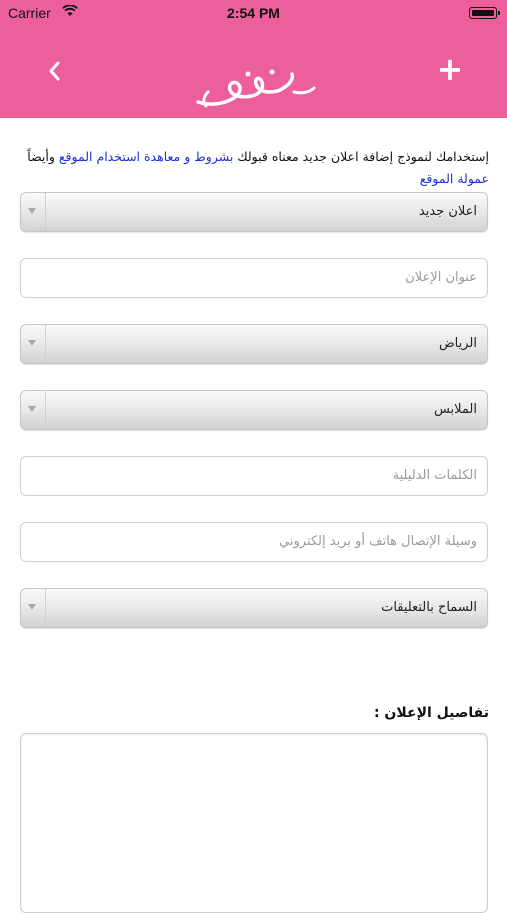  I want to click on status-bar: Carrier 2:54 PM, so click(253, 13).